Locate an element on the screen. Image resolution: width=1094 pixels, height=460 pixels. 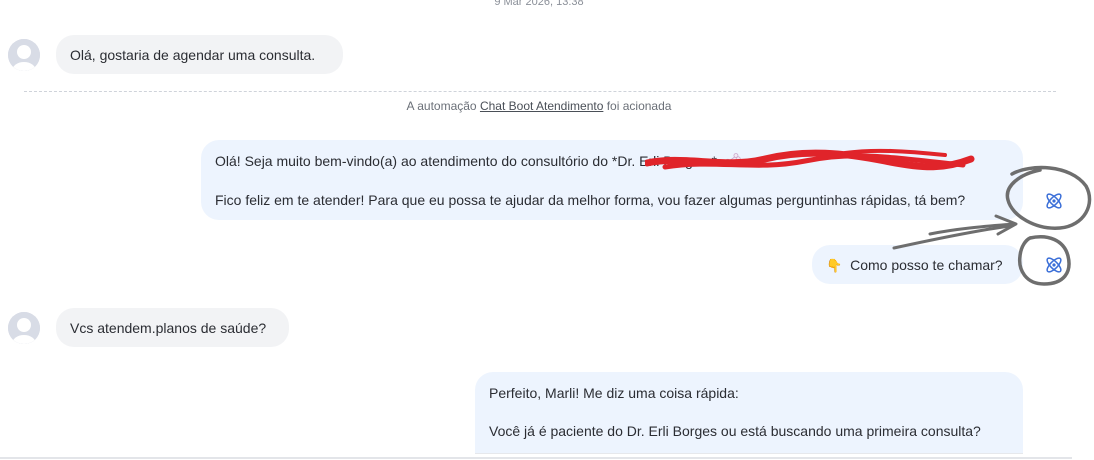
annotation-circles-arrow is located at coordinates (992, 225).